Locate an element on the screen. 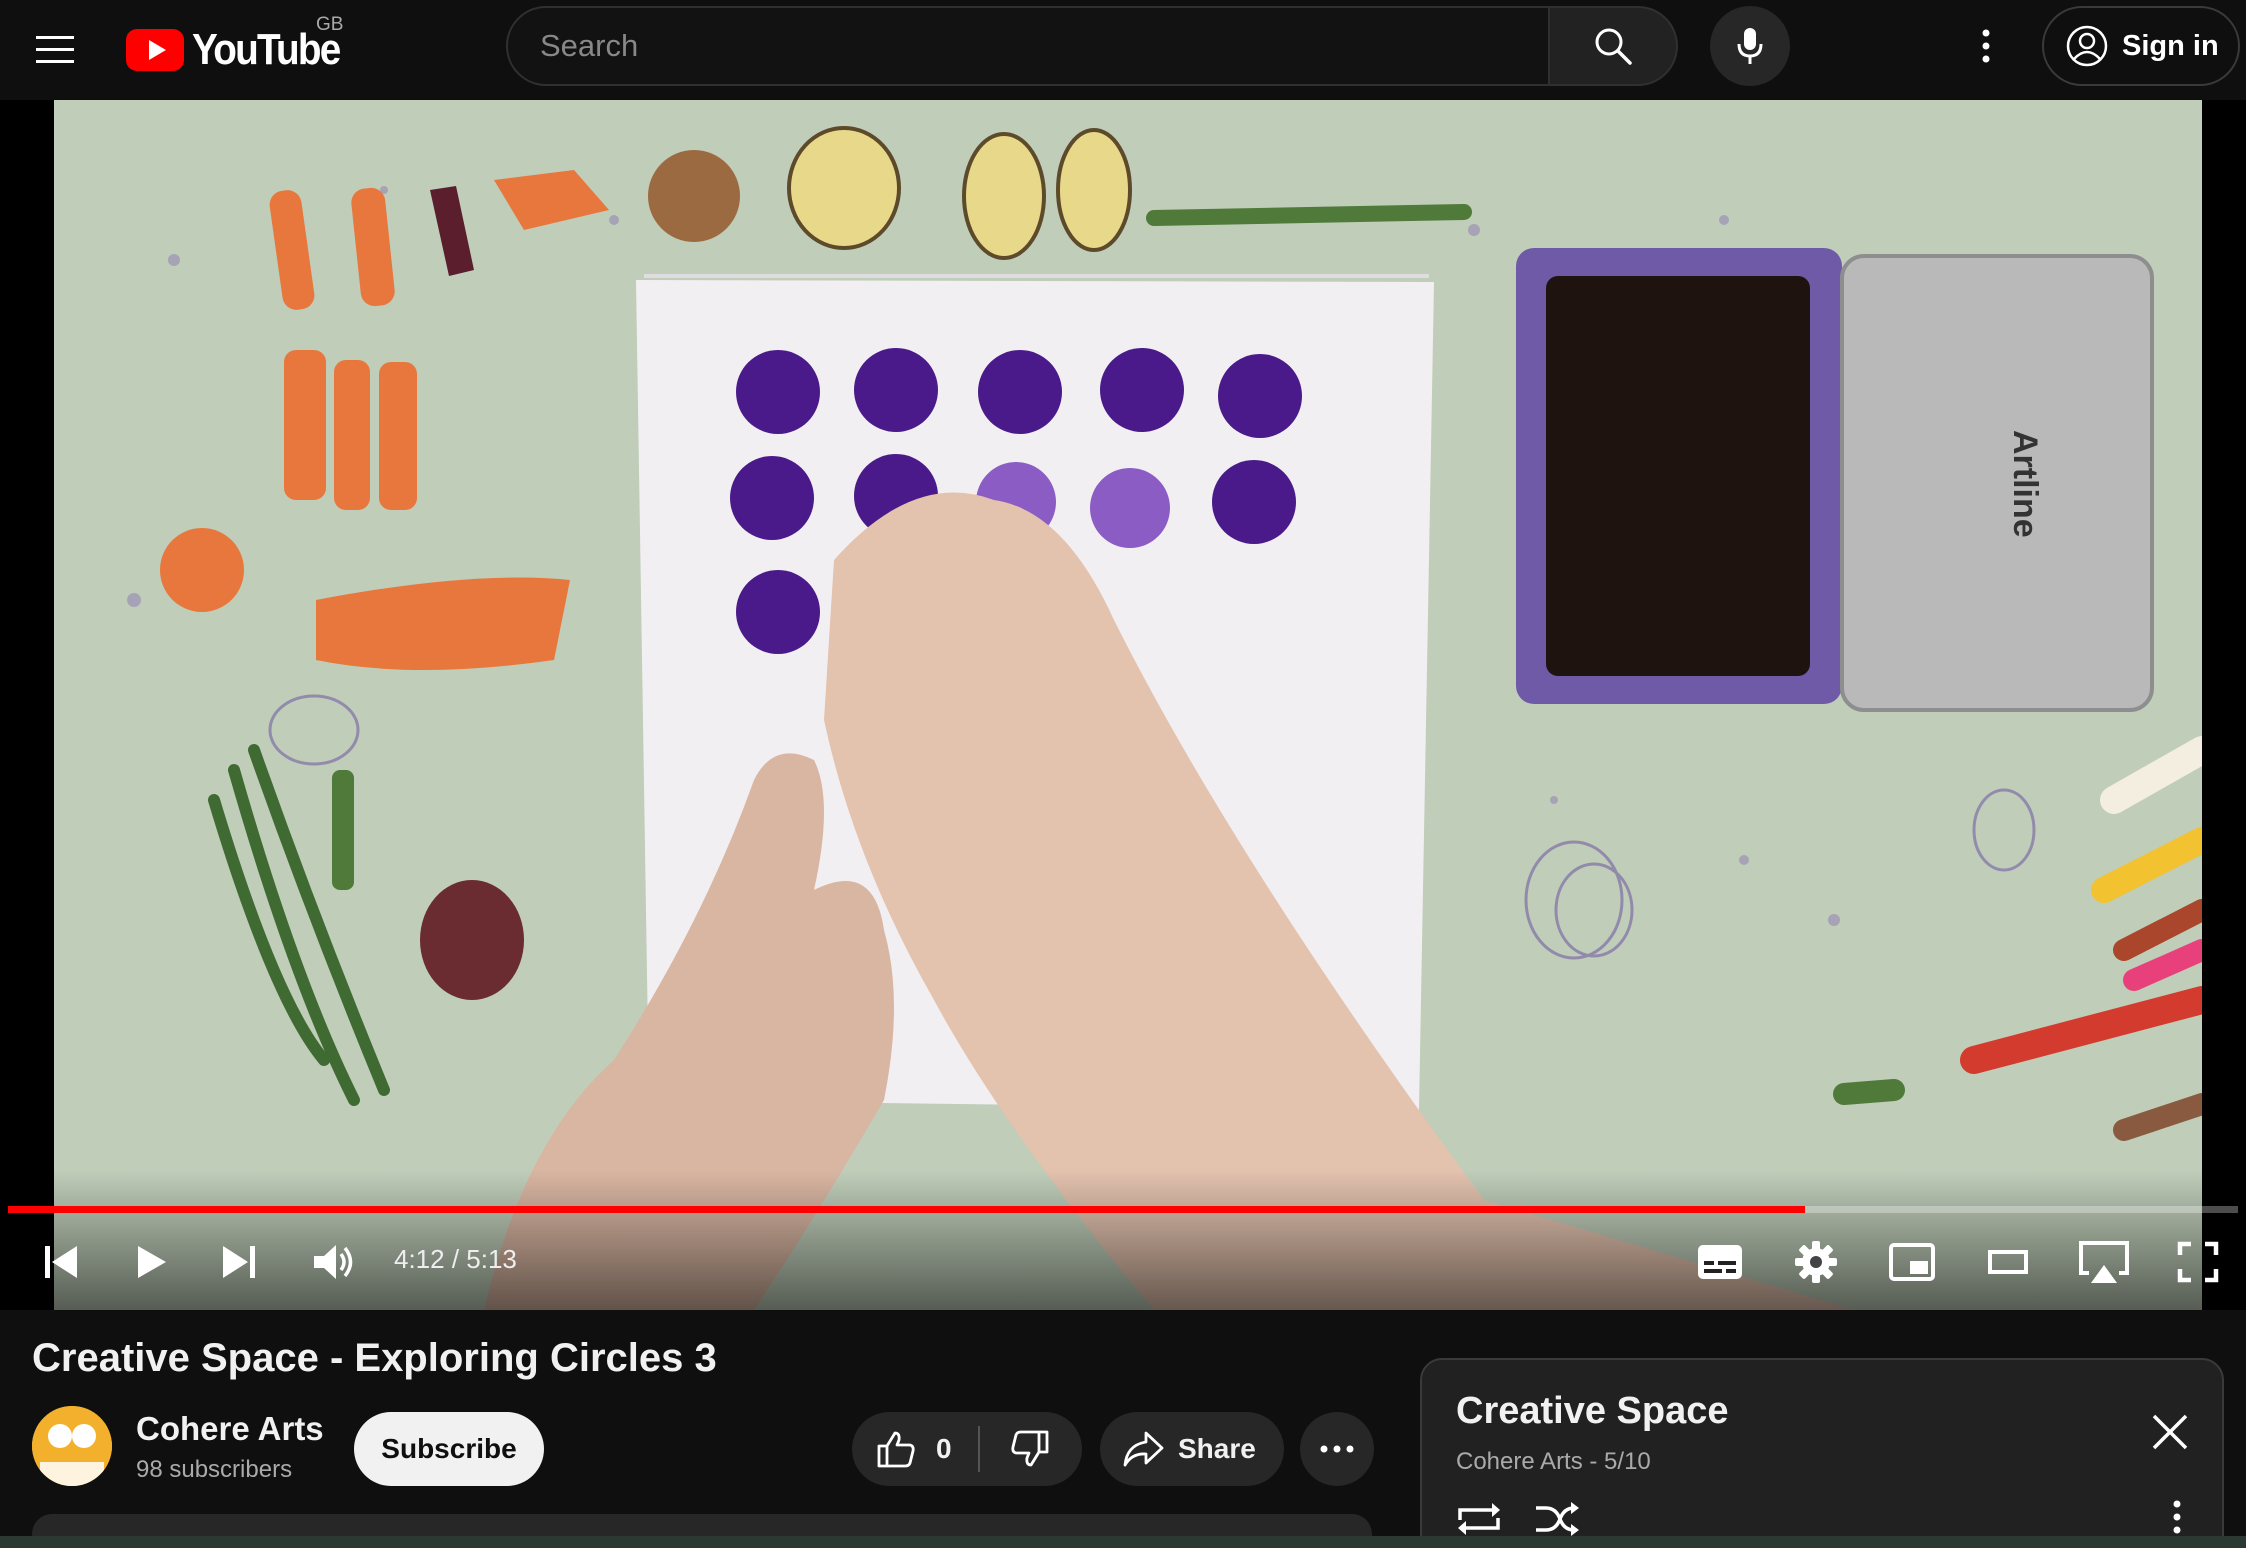  subscriber-count: 98 subscribers is located at coordinates (214, 1469).